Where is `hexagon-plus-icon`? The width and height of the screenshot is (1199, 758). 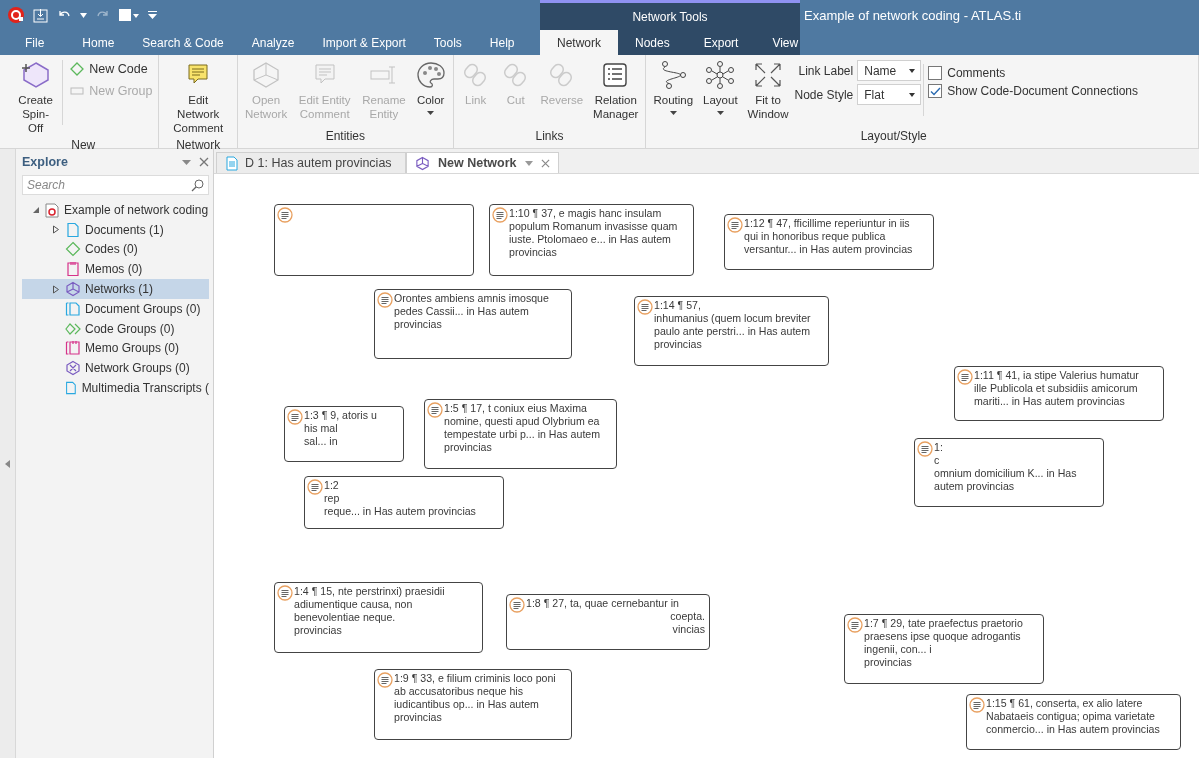 hexagon-plus-icon is located at coordinates (35, 75).